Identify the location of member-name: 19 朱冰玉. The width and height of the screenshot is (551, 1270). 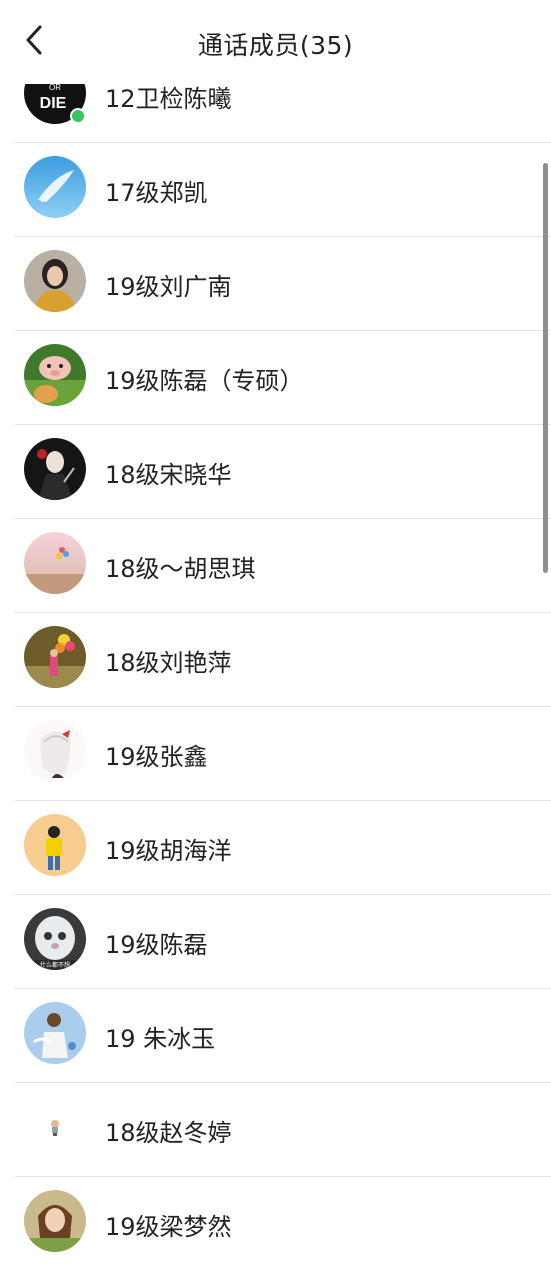
(160, 1039).